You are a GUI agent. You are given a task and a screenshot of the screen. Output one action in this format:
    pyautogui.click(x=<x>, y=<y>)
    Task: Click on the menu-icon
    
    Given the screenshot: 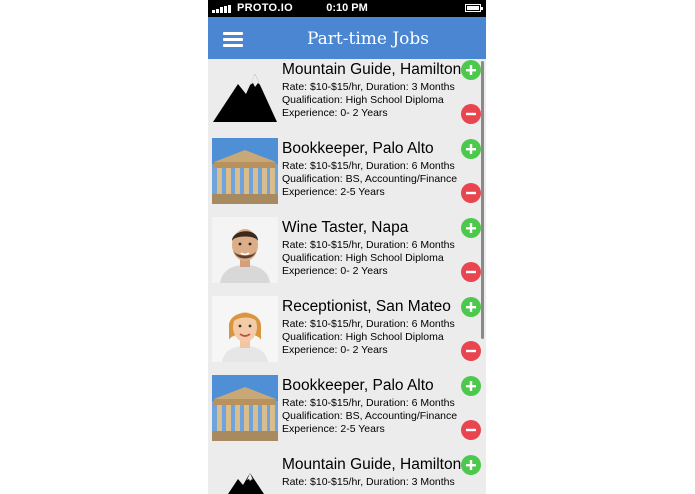 What is the action you would take?
    pyautogui.click(x=233, y=39)
    